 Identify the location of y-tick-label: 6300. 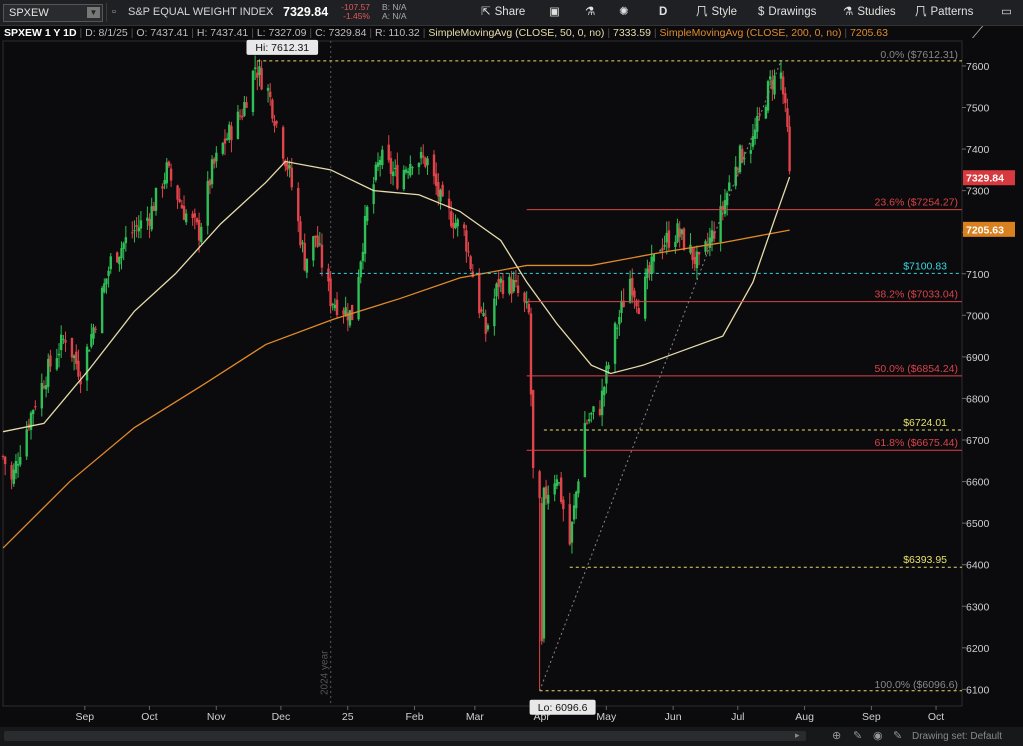
(978, 607).